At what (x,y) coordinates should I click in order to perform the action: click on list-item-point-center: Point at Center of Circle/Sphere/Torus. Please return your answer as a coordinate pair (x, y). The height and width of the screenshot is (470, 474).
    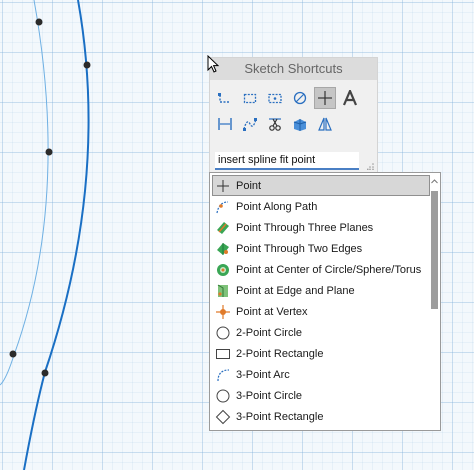
    Looking at the image, I should click on (321, 269).